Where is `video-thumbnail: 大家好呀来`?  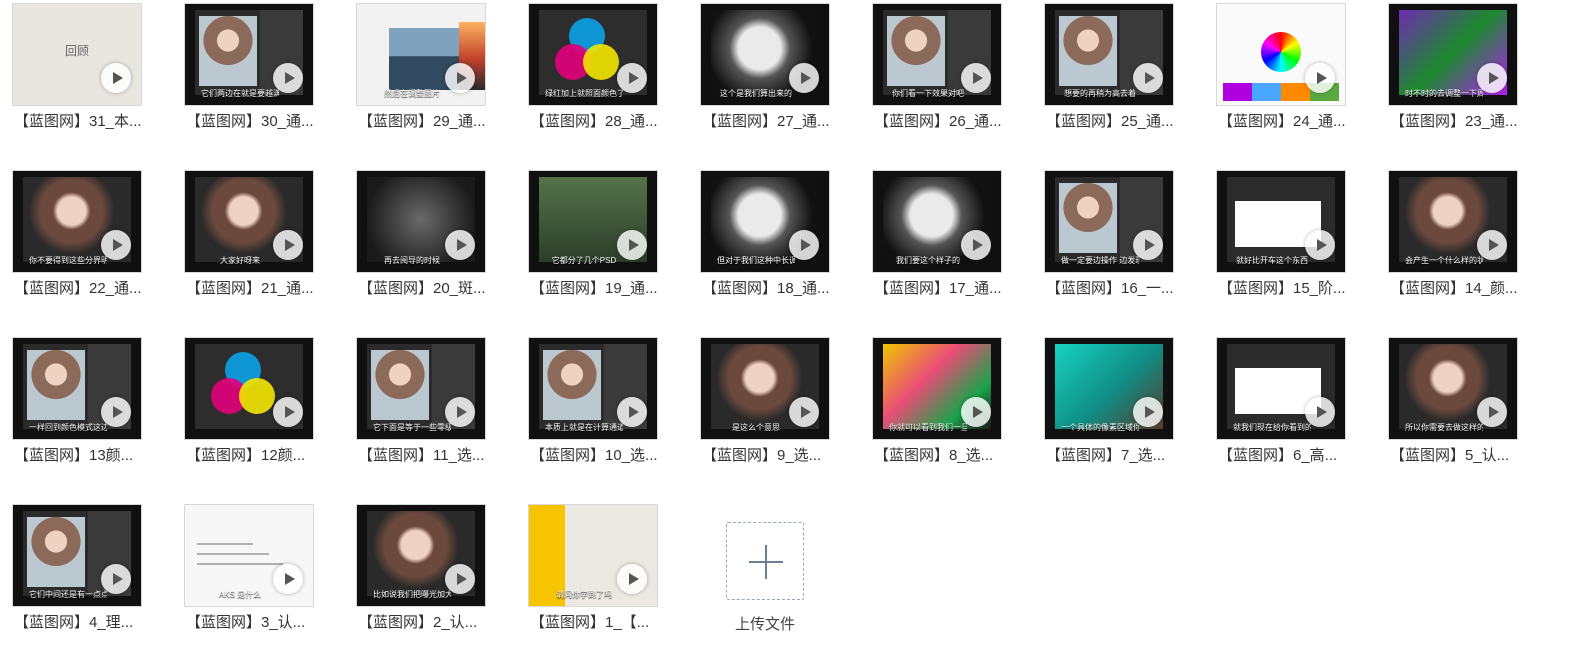 video-thumbnail: 大家好呀来 is located at coordinates (249, 221).